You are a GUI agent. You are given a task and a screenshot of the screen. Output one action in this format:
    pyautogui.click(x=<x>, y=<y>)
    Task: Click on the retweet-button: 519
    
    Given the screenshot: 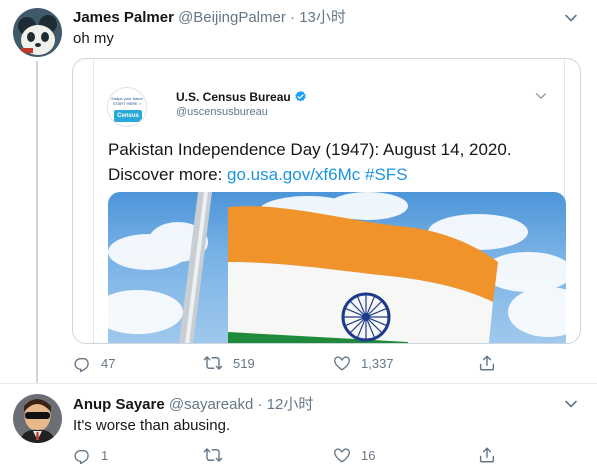 What is the action you would take?
    pyautogui.click(x=229, y=363)
    